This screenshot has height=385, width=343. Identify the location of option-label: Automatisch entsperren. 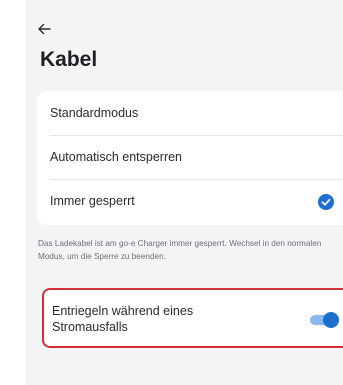
(116, 157).